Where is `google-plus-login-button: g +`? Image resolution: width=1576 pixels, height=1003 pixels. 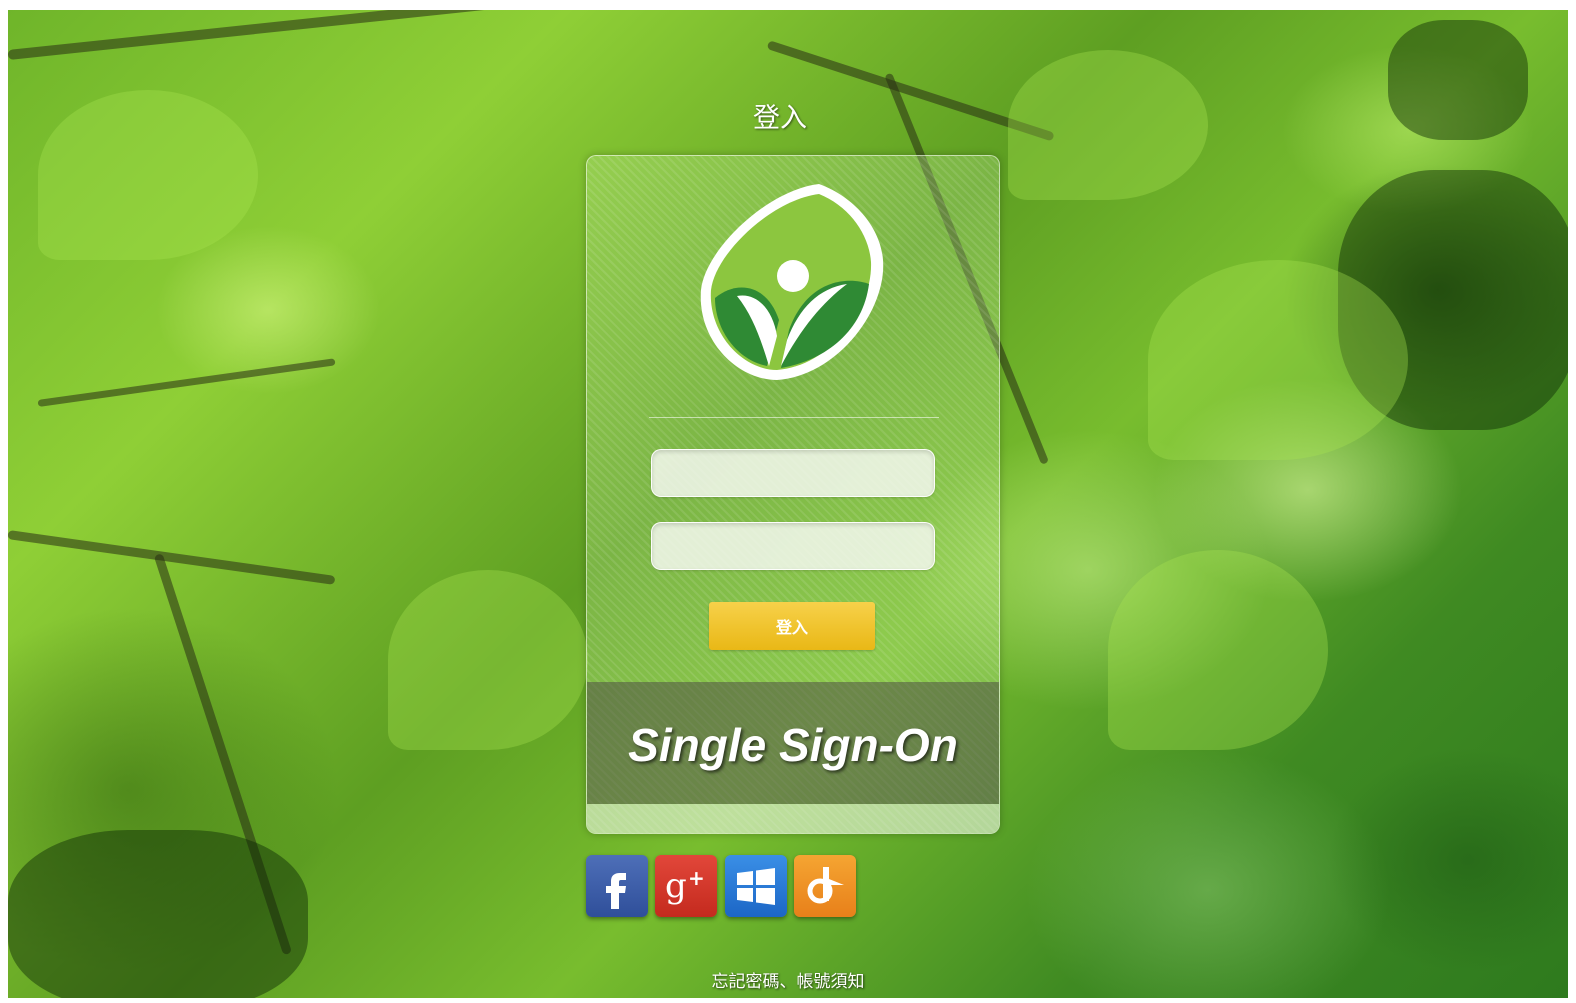 google-plus-login-button: g + is located at coordinates (686, 886).